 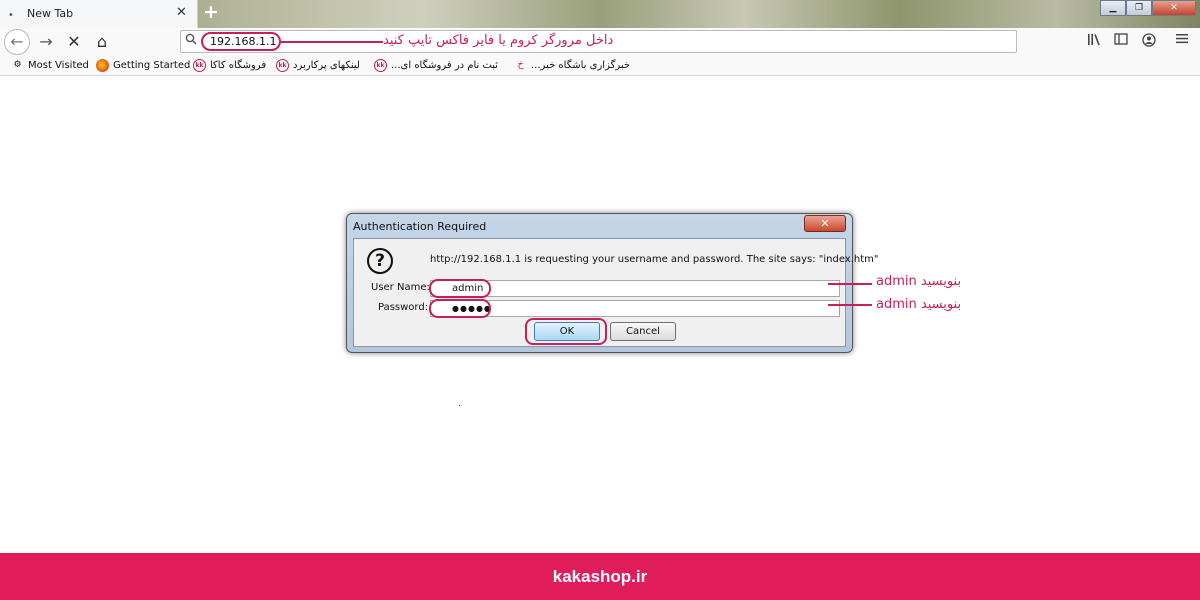 What do you see at coordinates (498, 40) in the screenshot?
I see `url-annotation: داخل مرورگر کروم یا فایر فاکس تایپ کنید` at bounding box center [498, 40].